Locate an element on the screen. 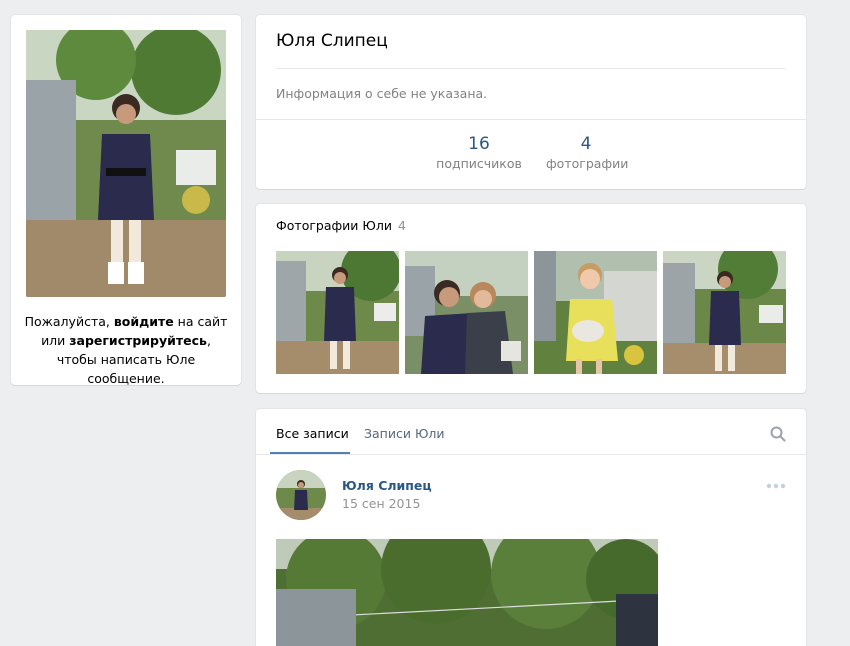  photos-label: фотографии is located at coordinates (587, 163).